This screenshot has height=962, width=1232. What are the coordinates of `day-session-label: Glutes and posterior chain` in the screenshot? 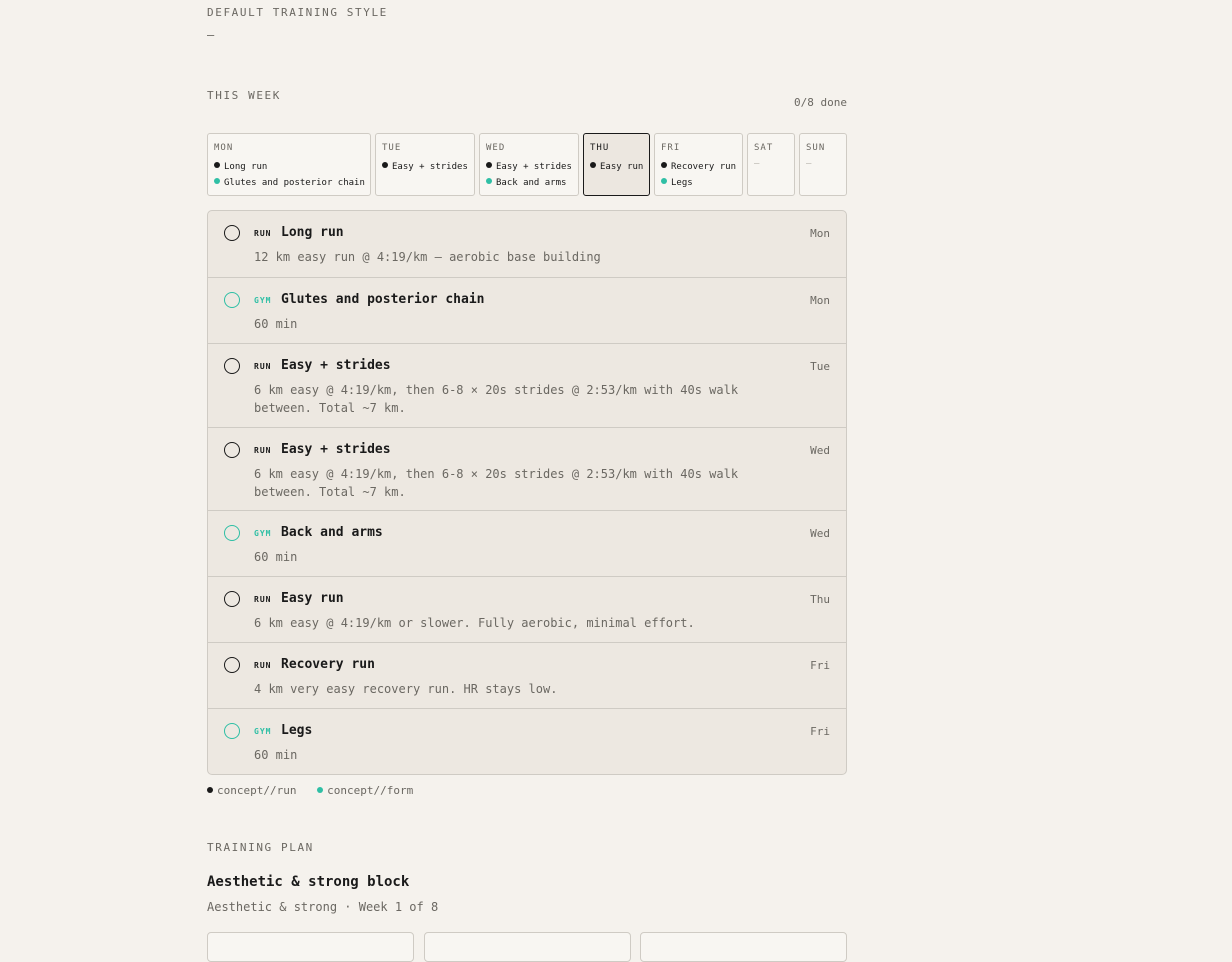 It's located at (294, 183).